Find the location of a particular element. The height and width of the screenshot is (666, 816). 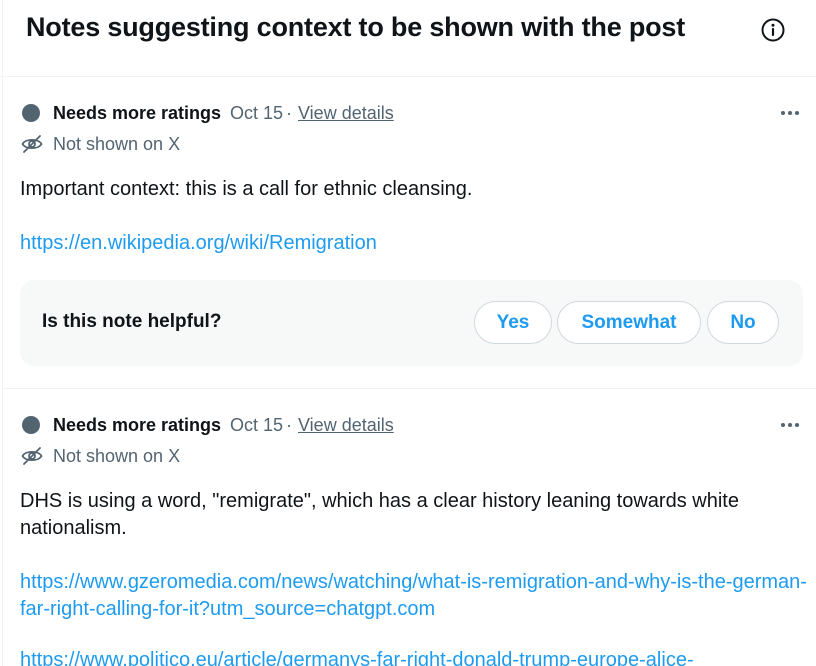

rate-somewhat-button: Somewhat is located at coordinates (629, 322).